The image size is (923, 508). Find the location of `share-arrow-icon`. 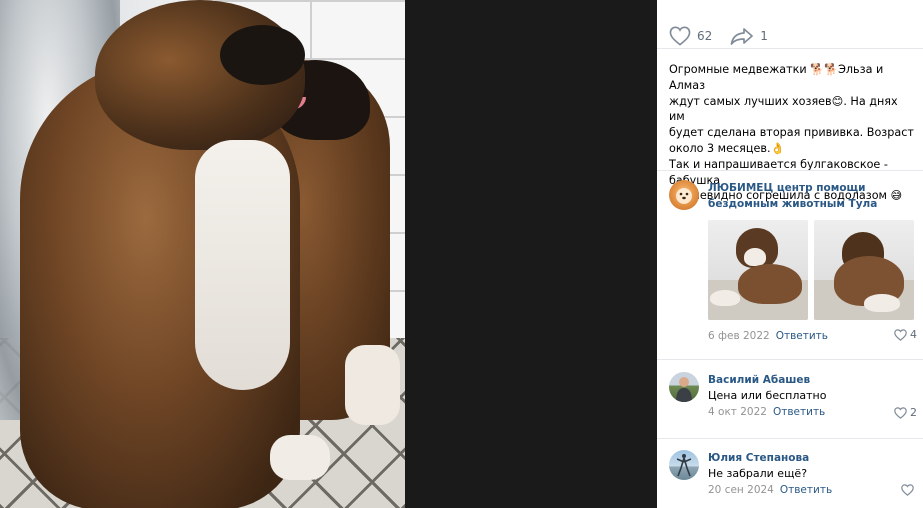

share-arrow-icon is located at coordinates (742, 36).